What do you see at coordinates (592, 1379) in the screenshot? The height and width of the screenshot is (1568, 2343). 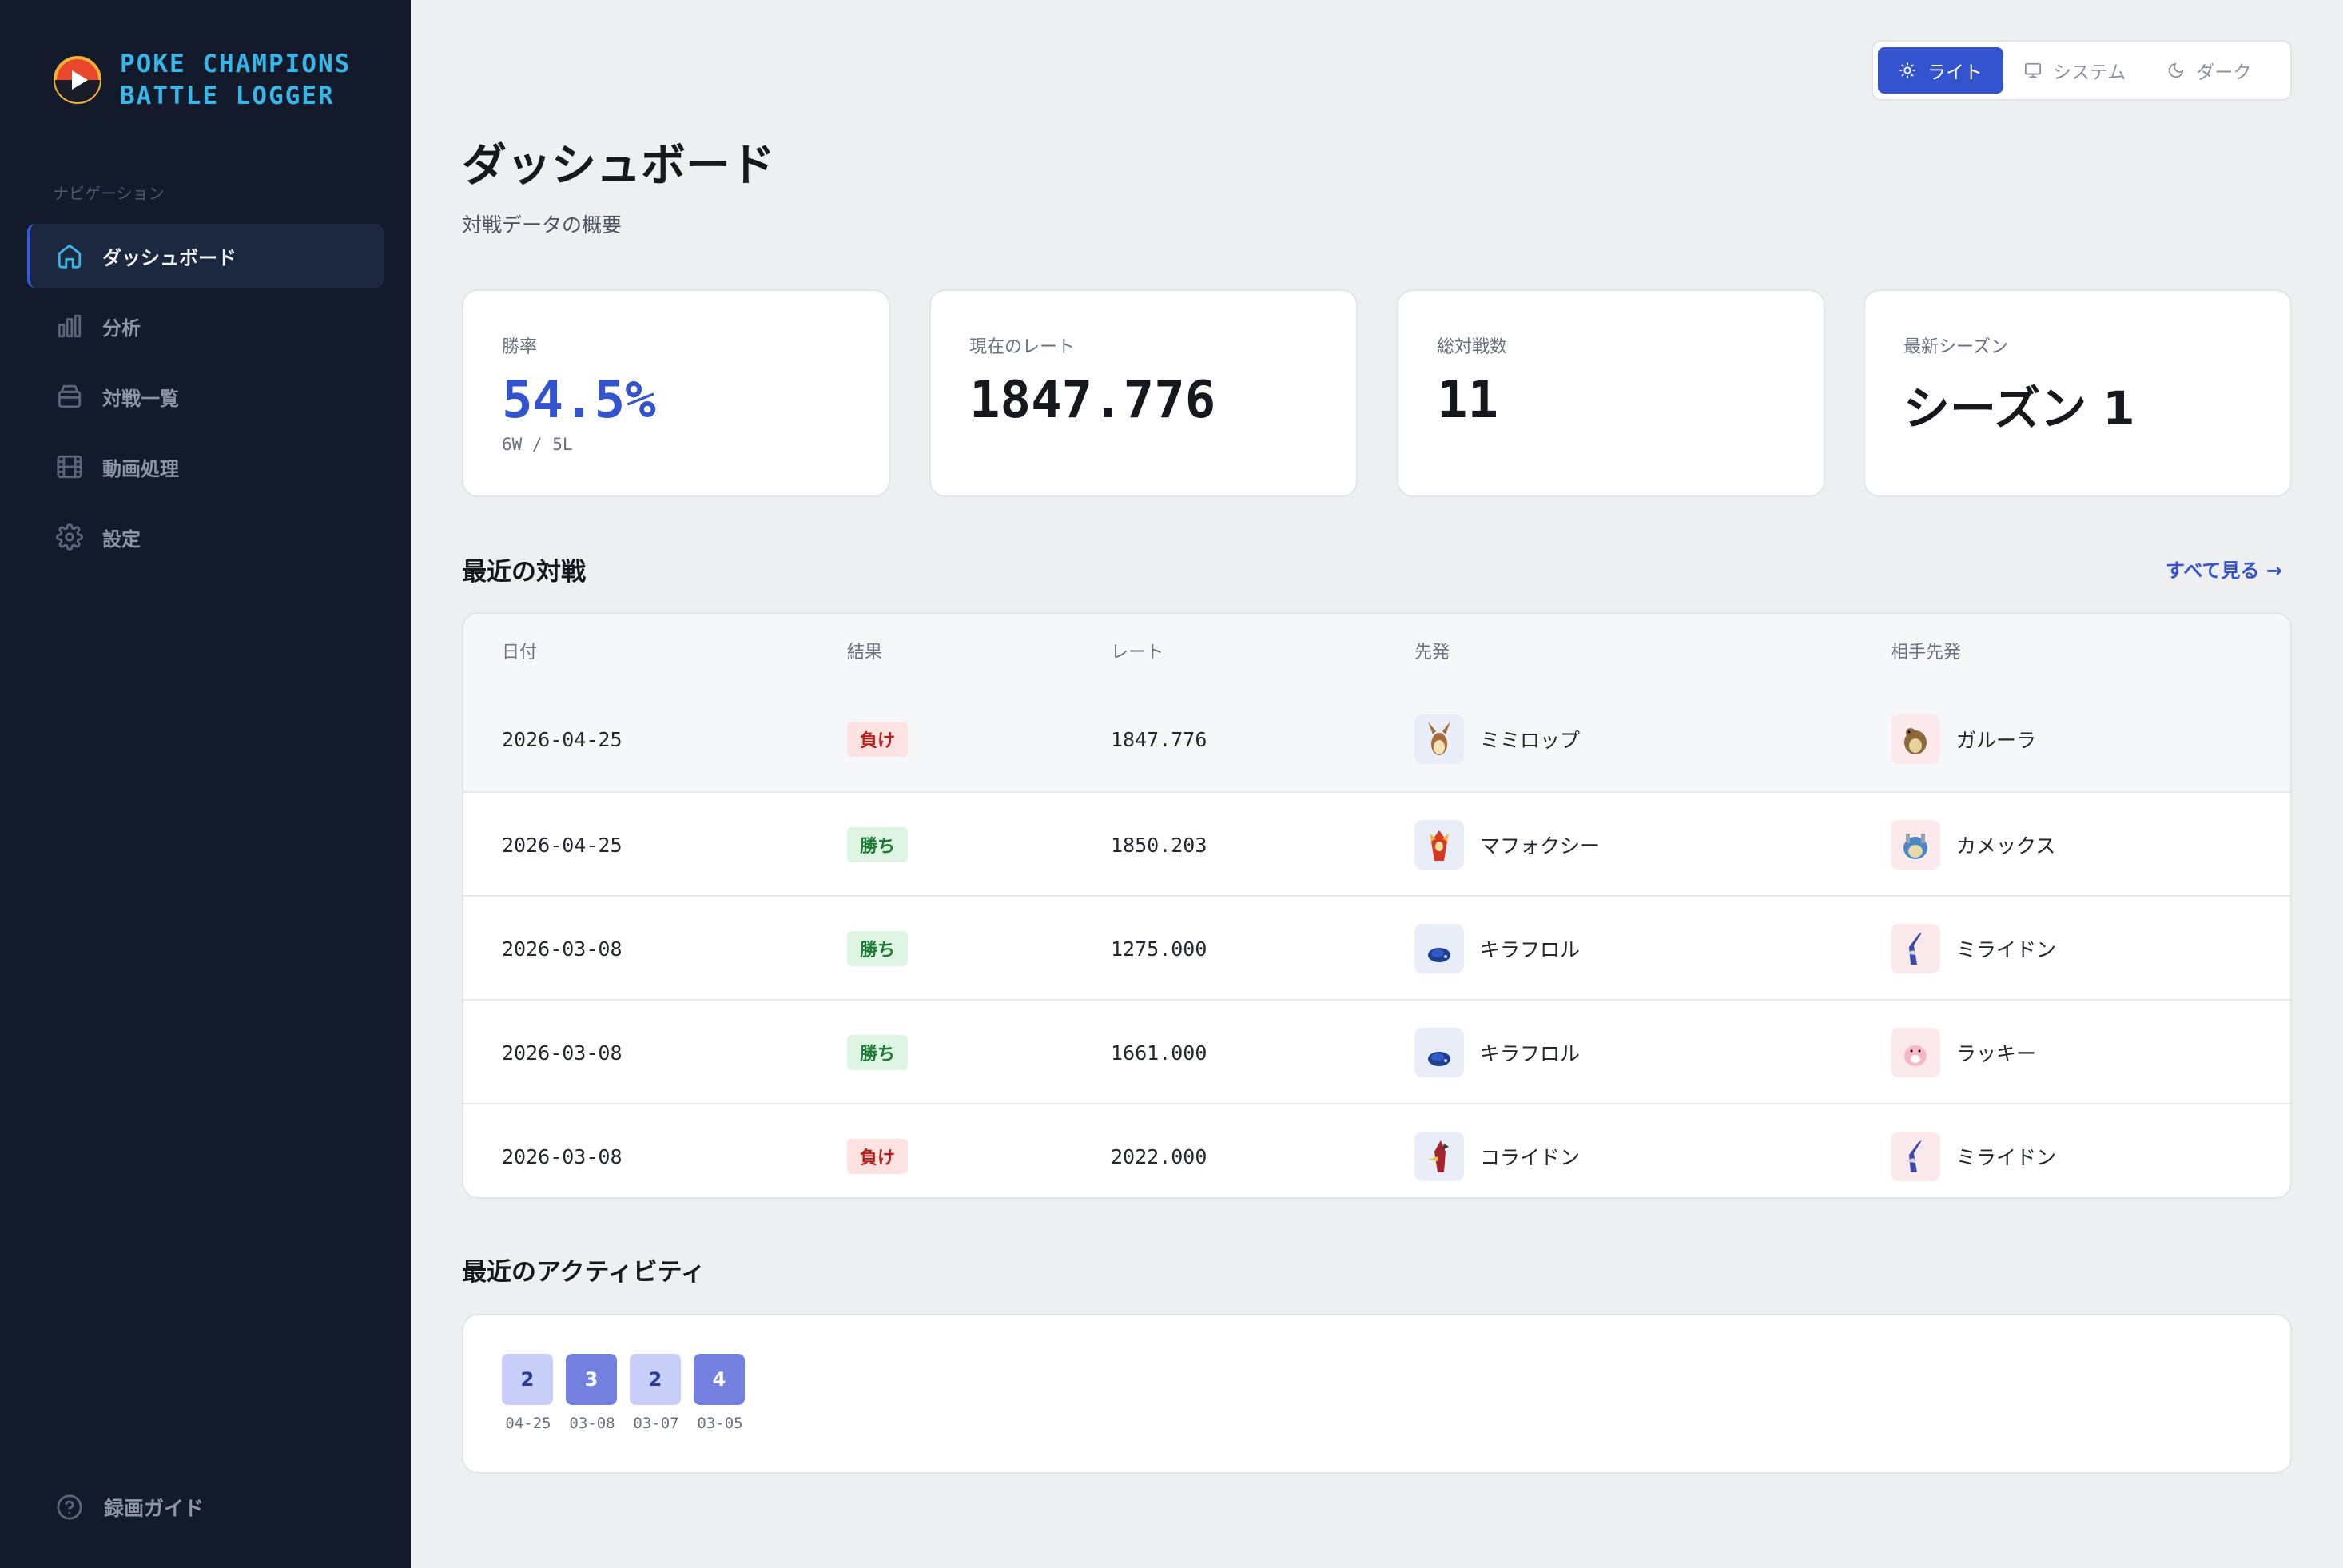 I see `activity-count: 3` at bounding box center [592, 1379].